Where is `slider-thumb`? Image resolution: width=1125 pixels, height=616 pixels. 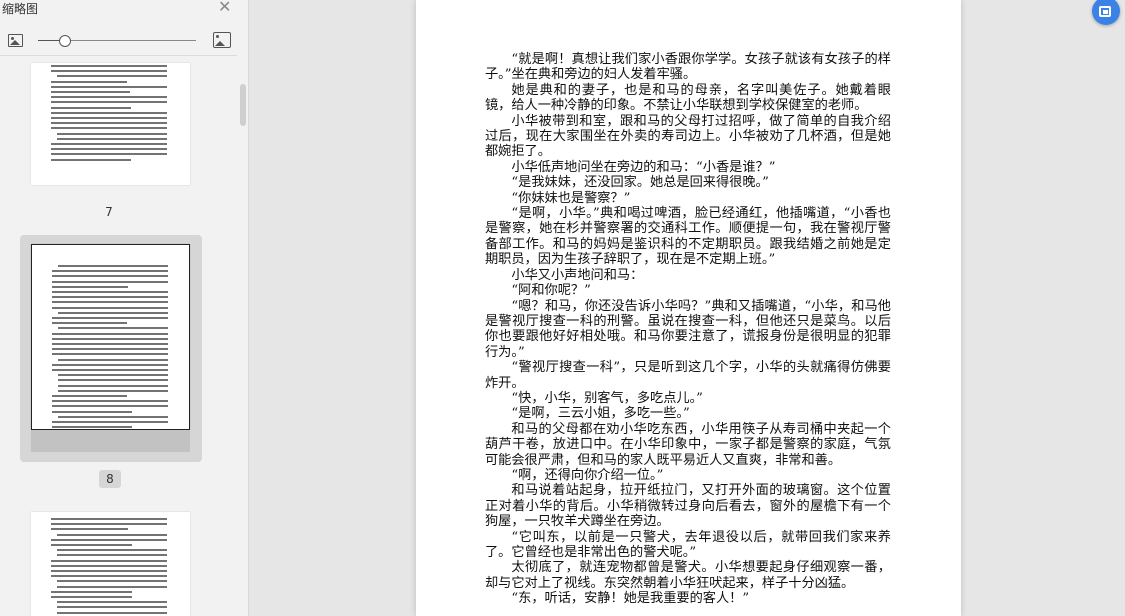 slider-thumb is located at coordinates (64, 41).